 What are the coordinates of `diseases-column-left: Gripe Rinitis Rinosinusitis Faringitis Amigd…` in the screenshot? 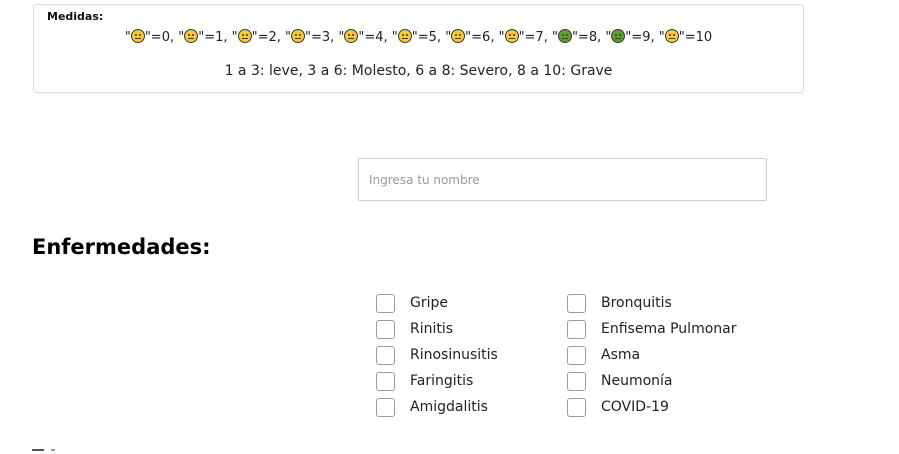 It's located at (437, 355).